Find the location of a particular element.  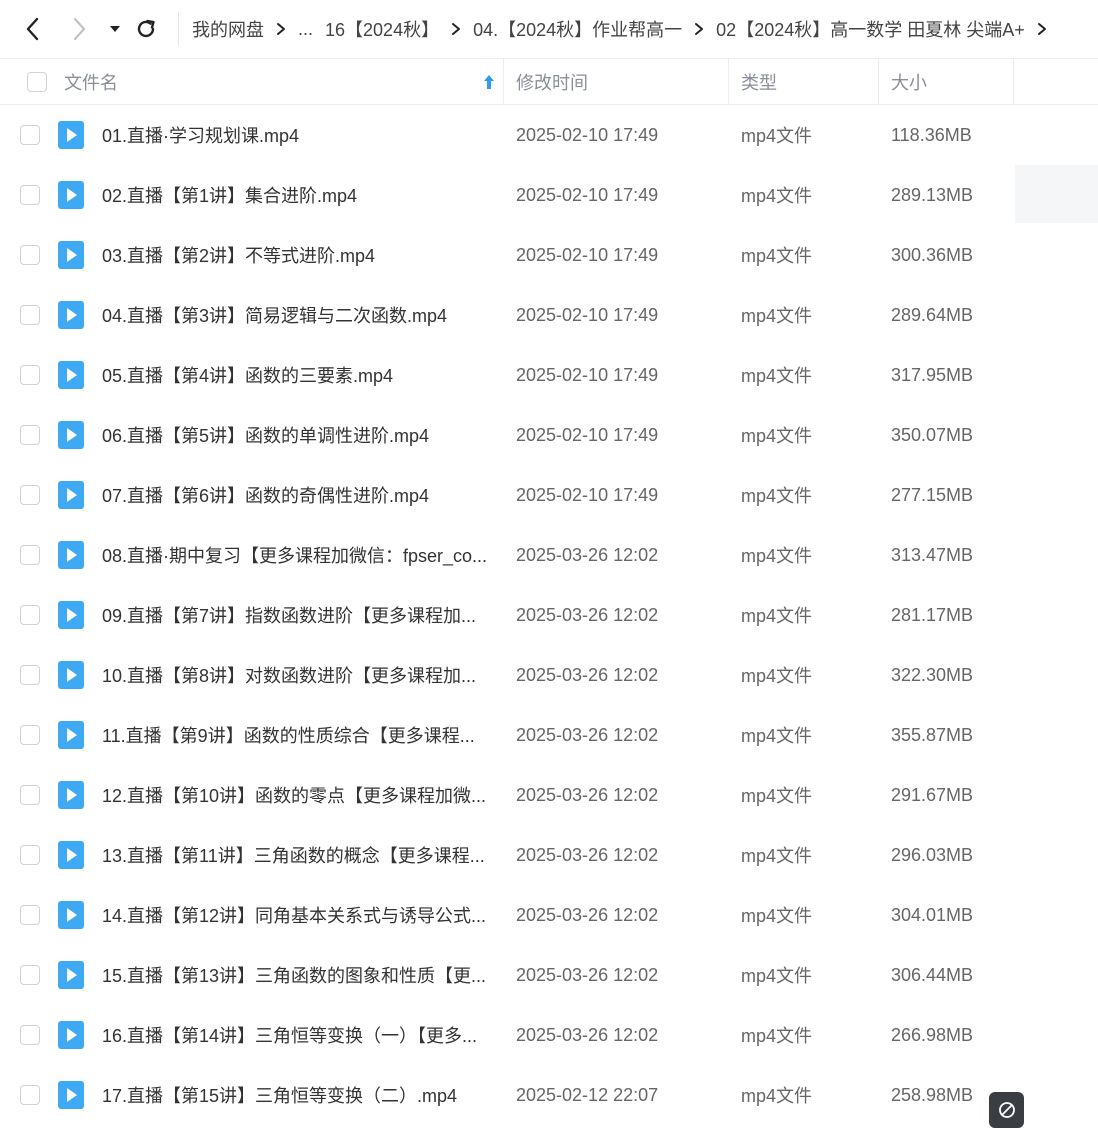

chevron-right-icon is located at coordinates (79, 29).